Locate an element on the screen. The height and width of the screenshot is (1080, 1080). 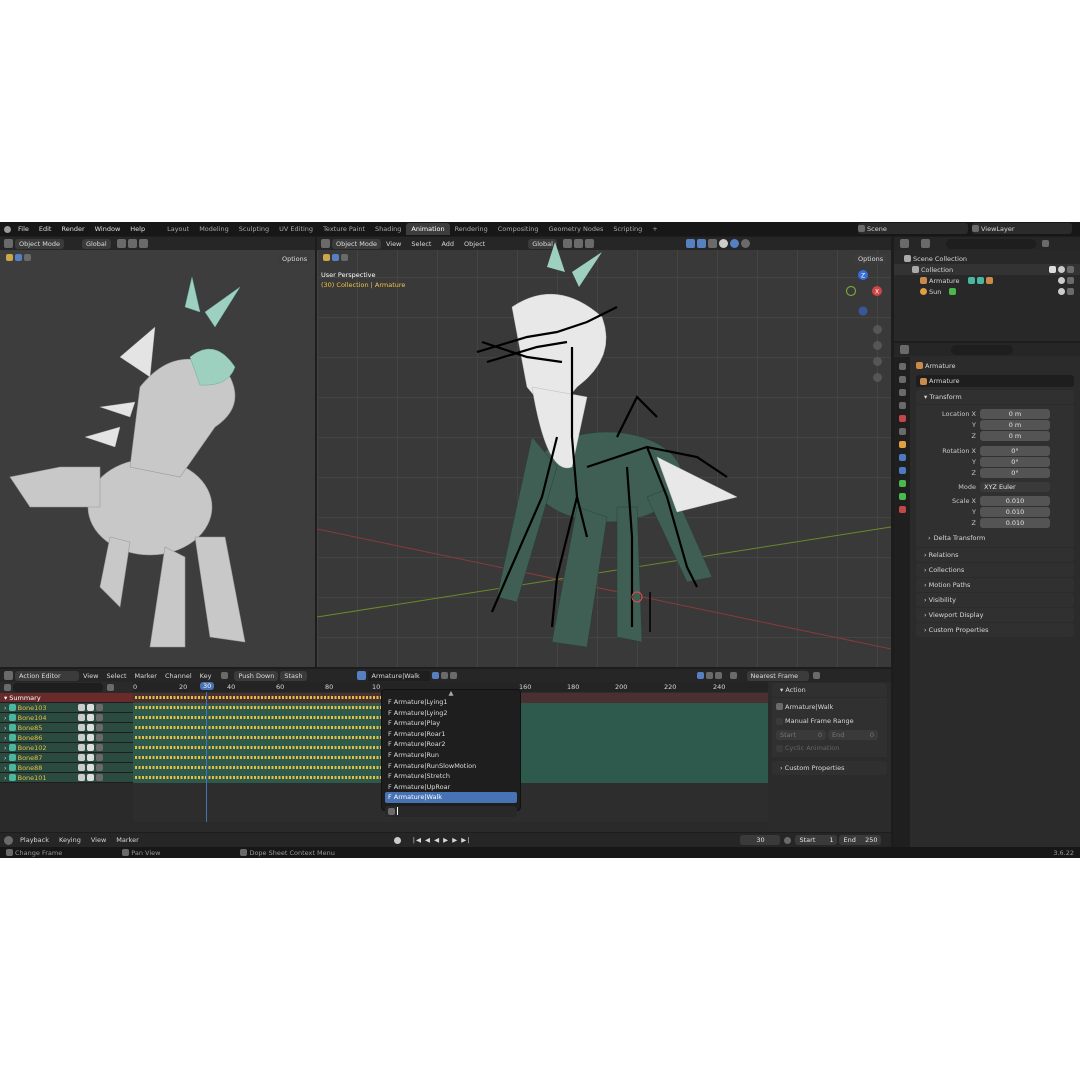
timeline-editor-icon is located at coordinates (8, 840).